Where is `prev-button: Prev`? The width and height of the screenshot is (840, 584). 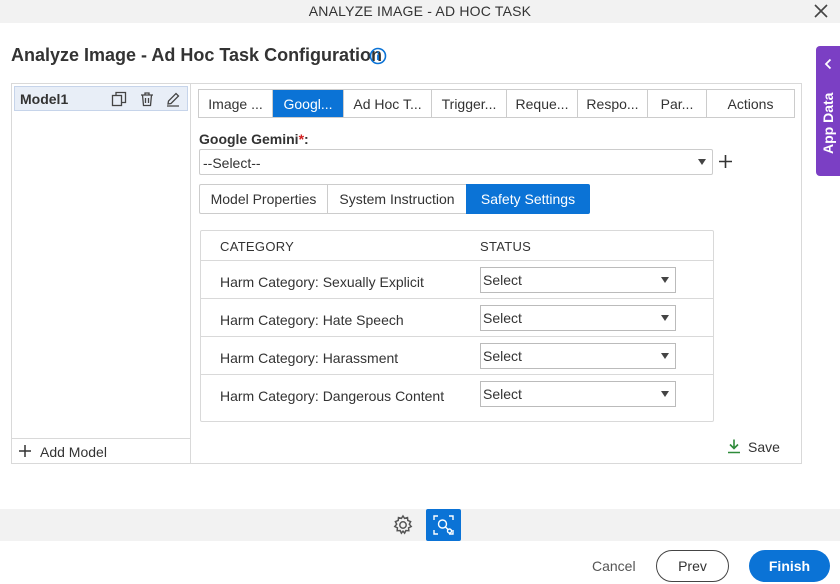 prev-button: Prev is located at coordinates (692, 566).